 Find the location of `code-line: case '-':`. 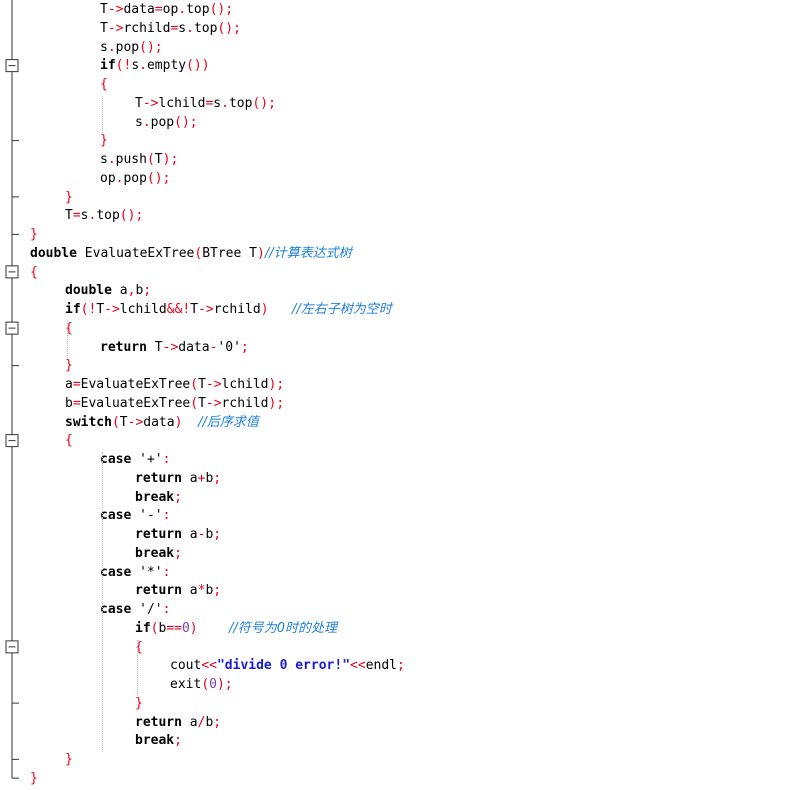

code-line: case '-': is located at coordinates (135, 515).